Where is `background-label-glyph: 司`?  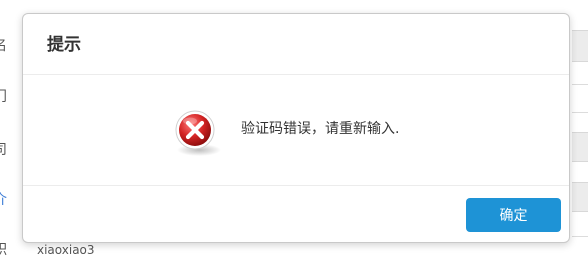 background-label-glyph: 司 is located at coordinates (4, 150).